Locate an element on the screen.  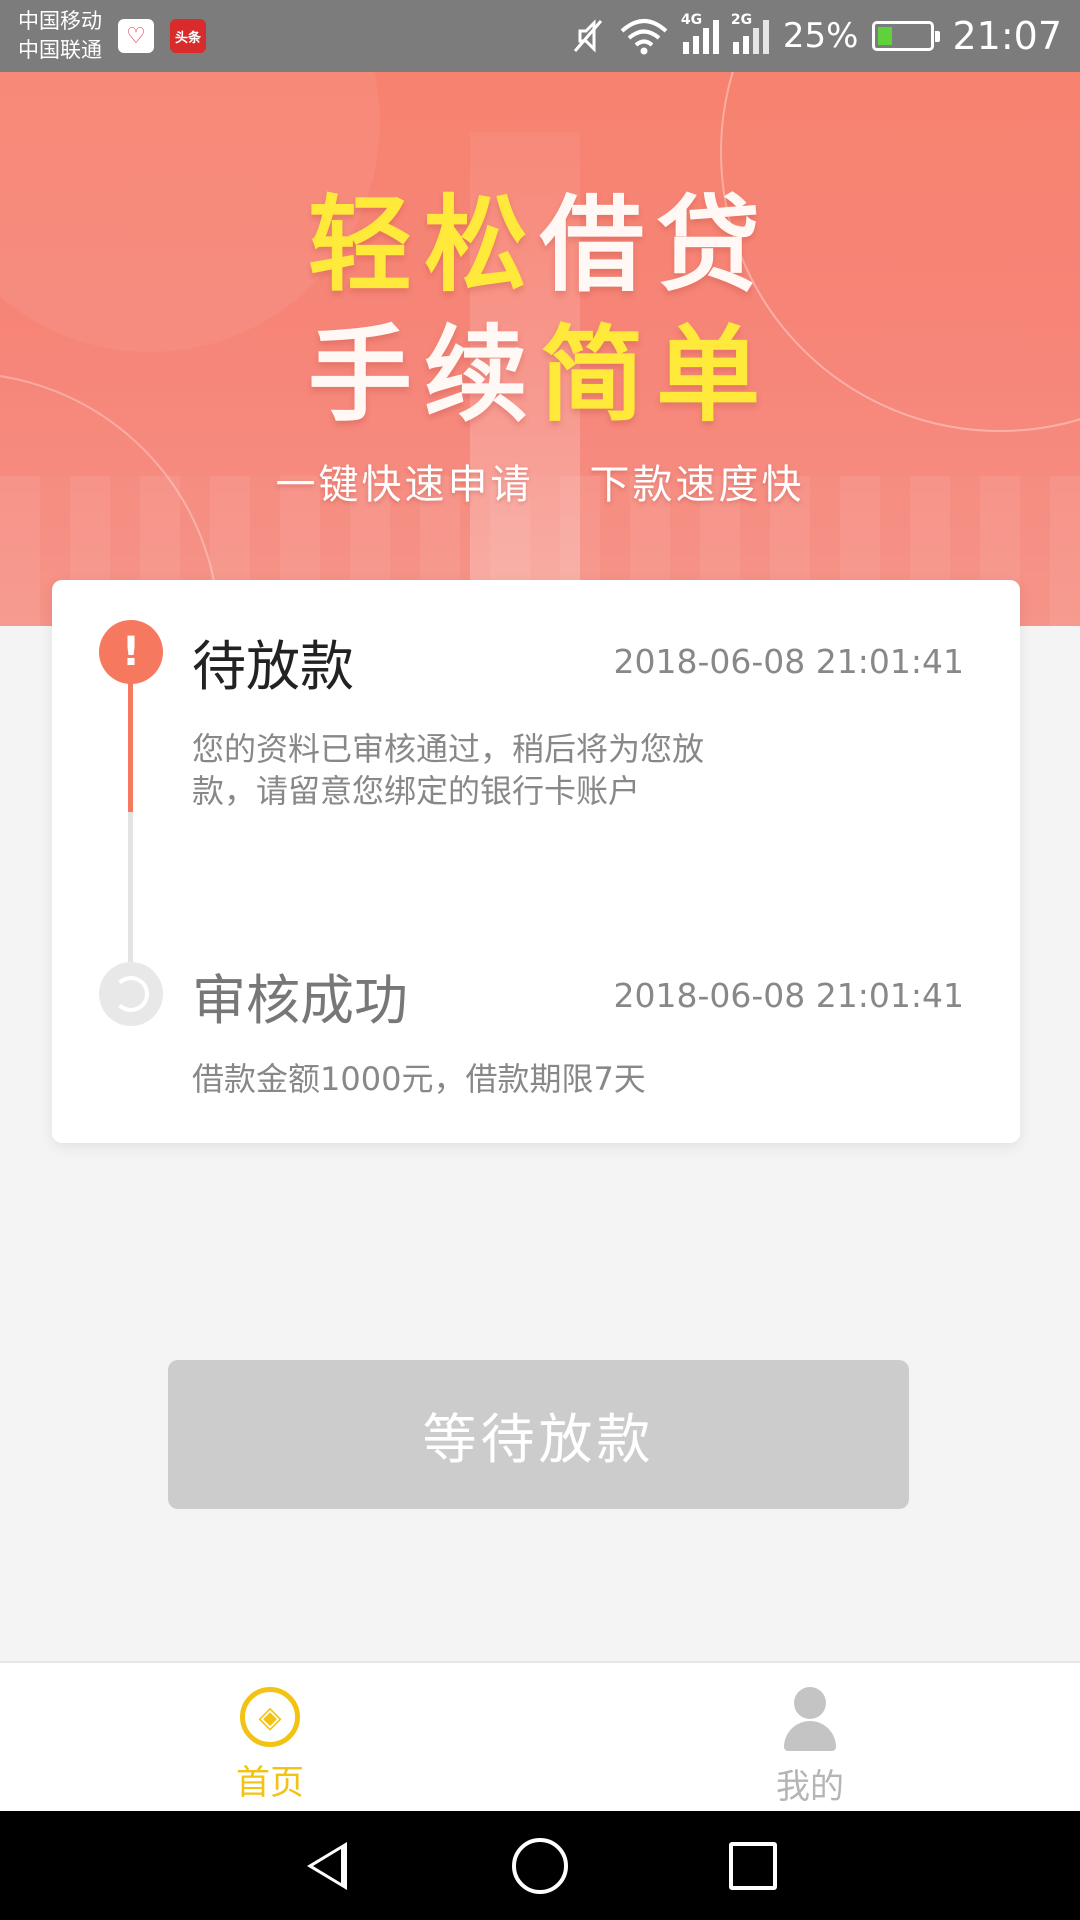
nav-mine-label: 我的 is located at coordinates (810, 1787).